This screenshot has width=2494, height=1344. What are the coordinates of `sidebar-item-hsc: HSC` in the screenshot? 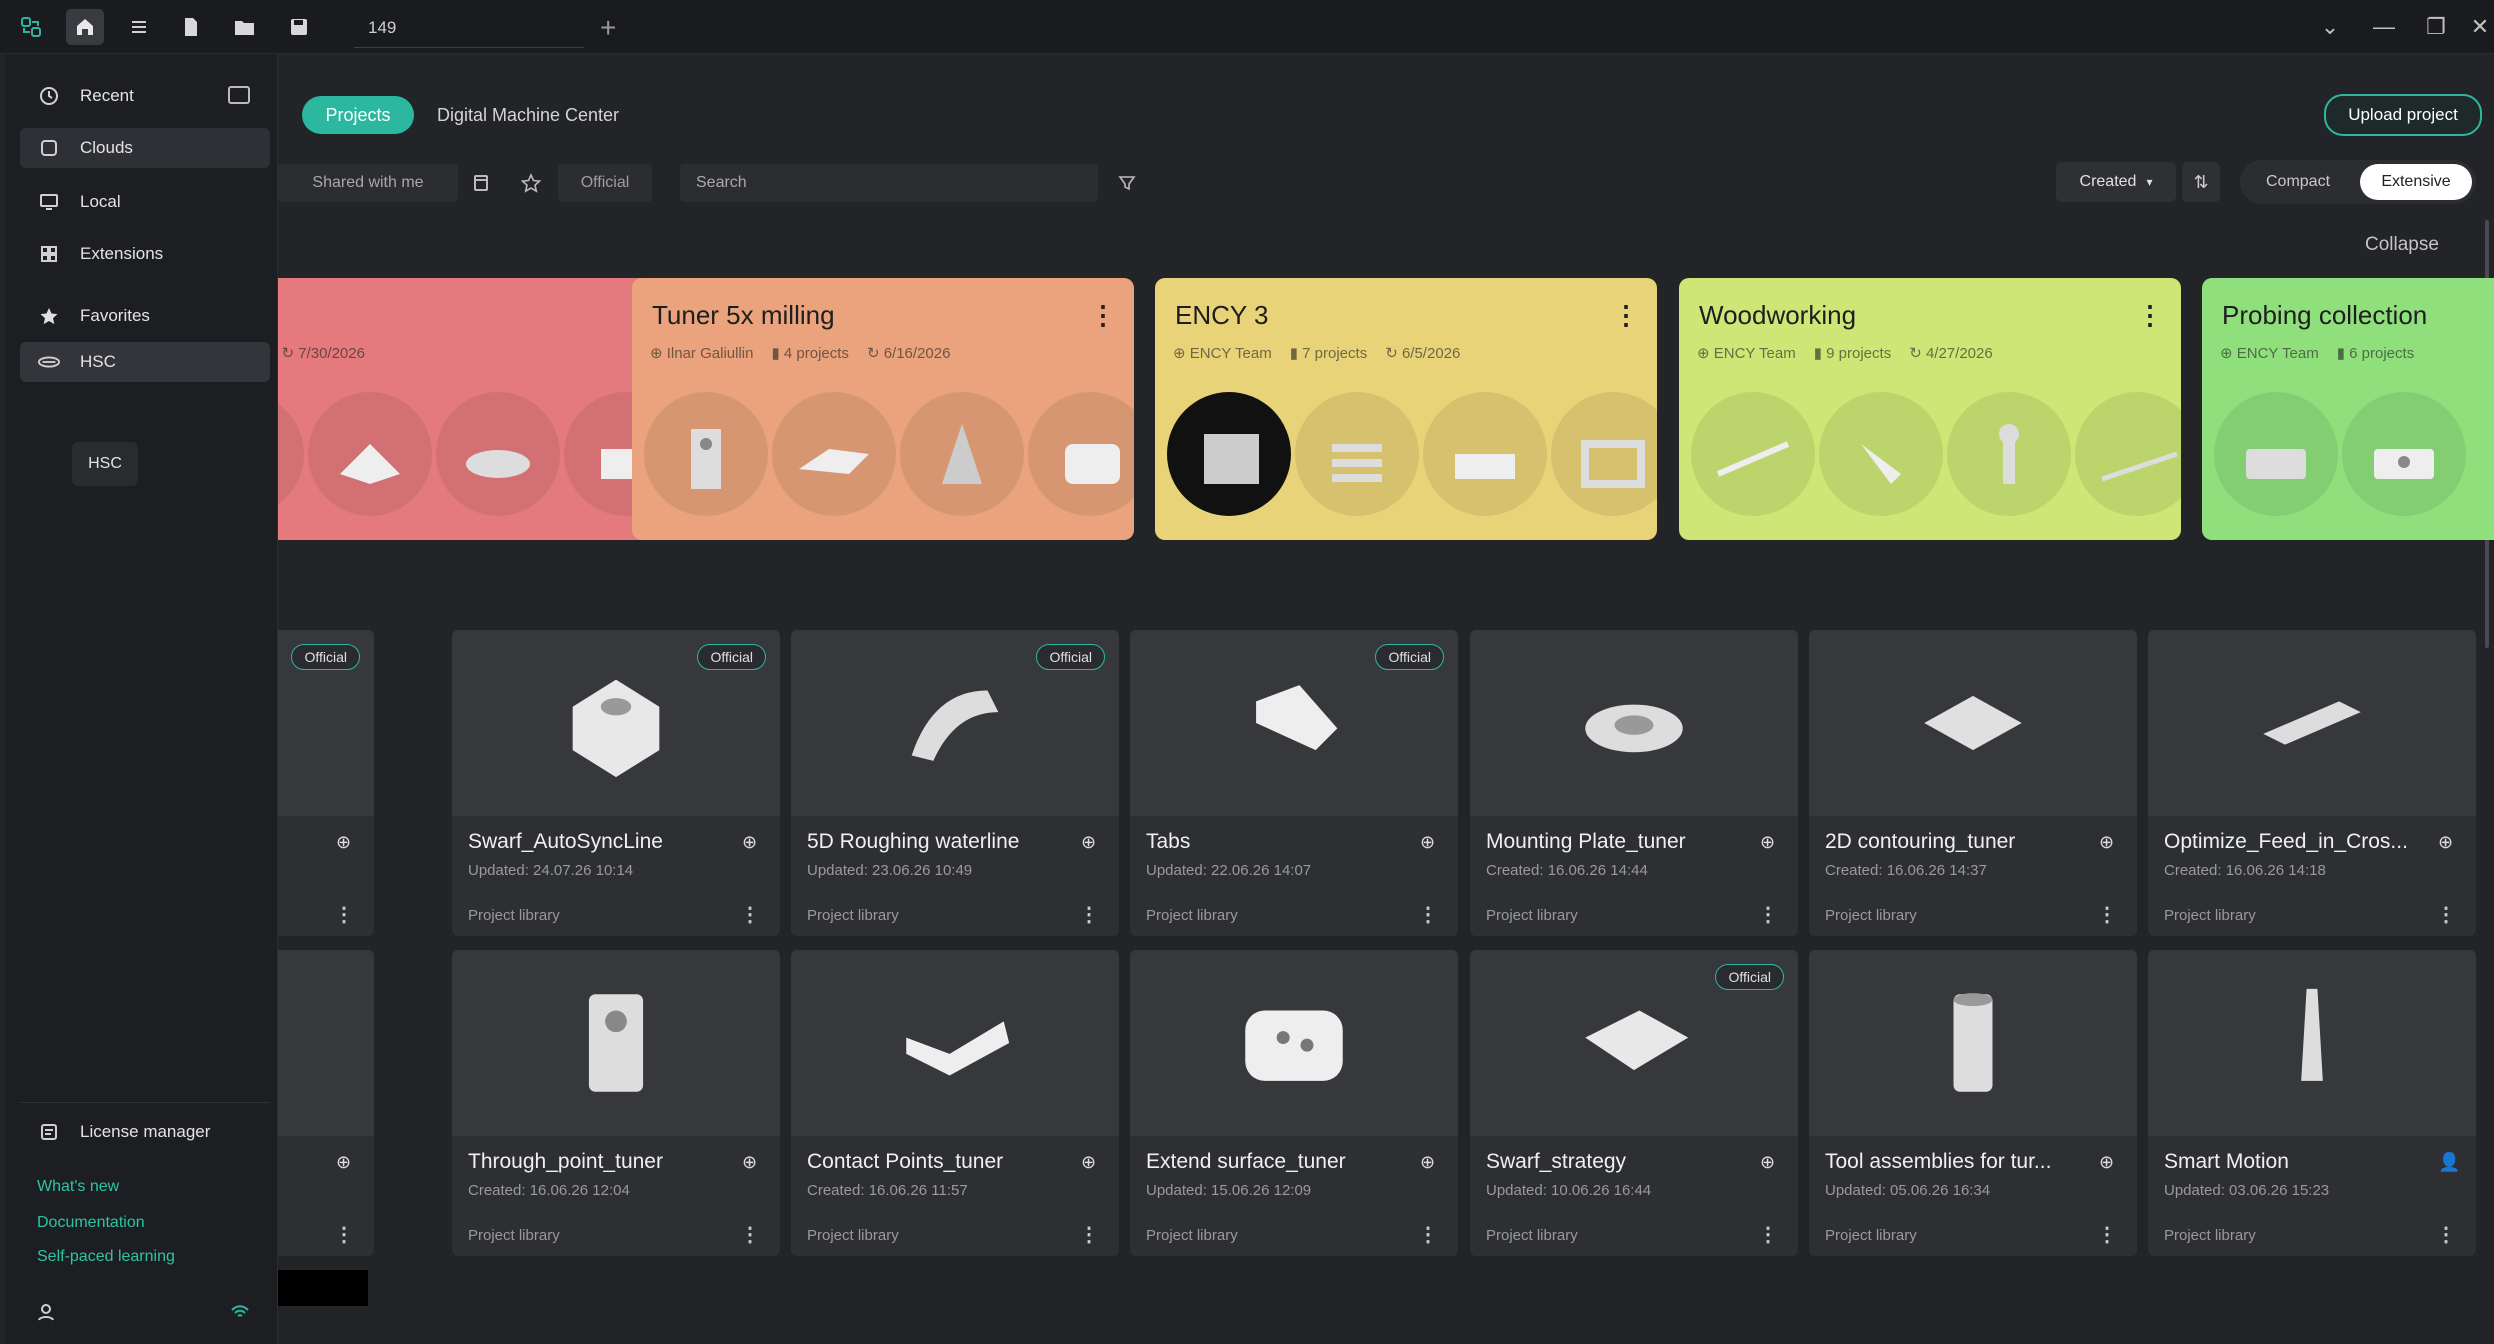 It's located at (145, 362).